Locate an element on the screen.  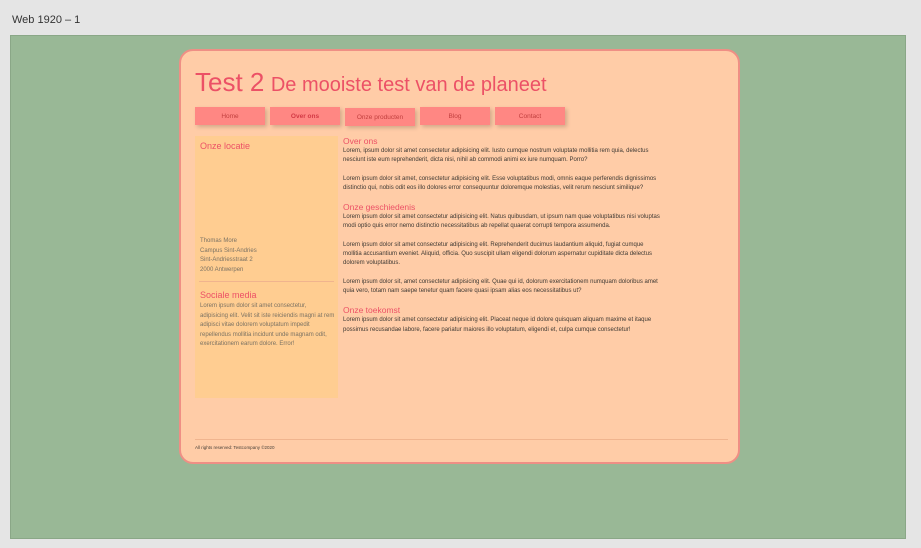
section-title: Onze toekomst is located at coordinates (372, 310).